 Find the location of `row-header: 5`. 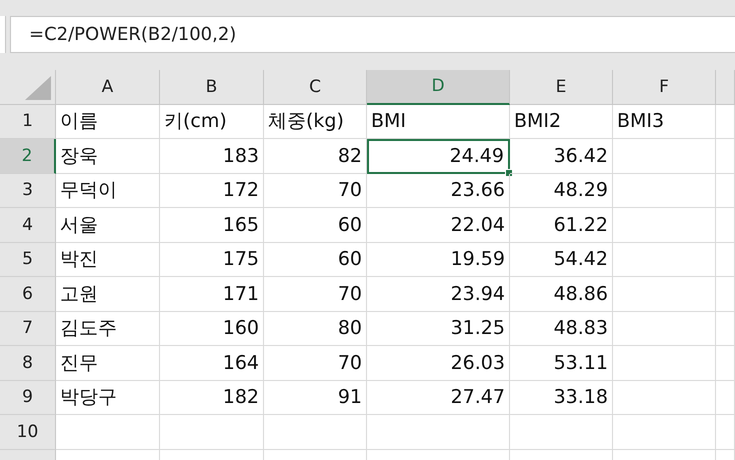

row-header: 5 is located at coordinates (28, 259).